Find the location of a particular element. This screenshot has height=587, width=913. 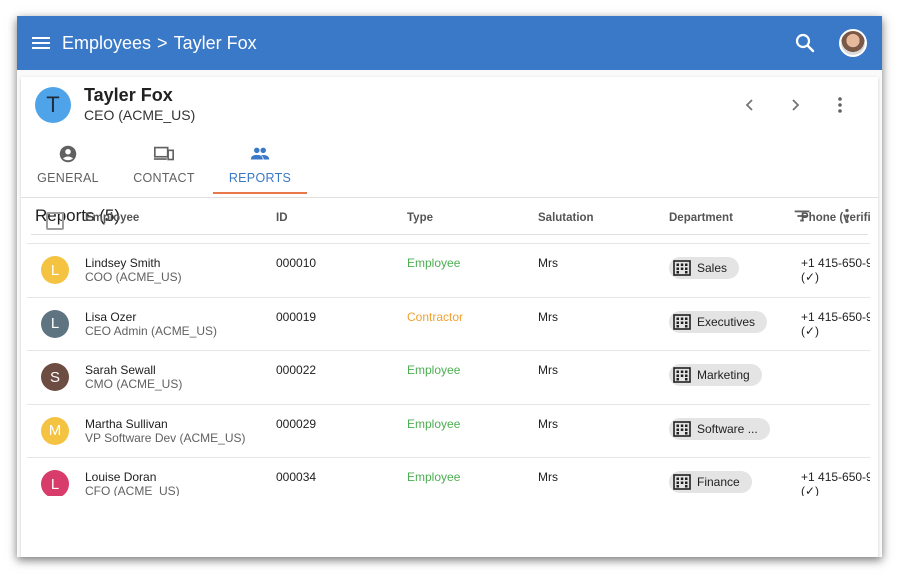

department-chip: Executives is located at coordinates (718, 321).